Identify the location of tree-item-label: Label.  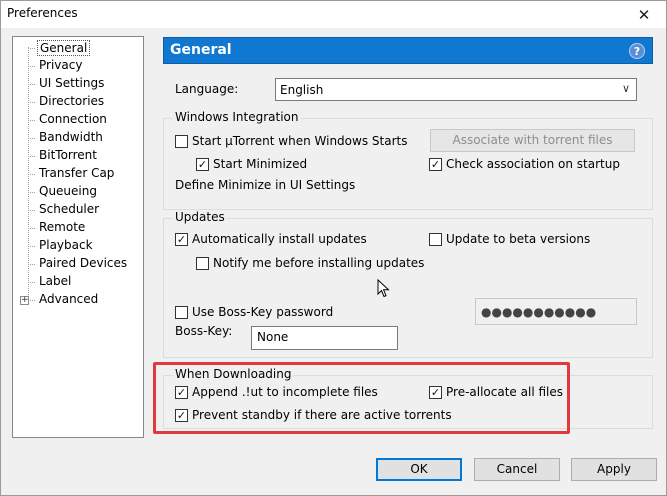
(55, 281).